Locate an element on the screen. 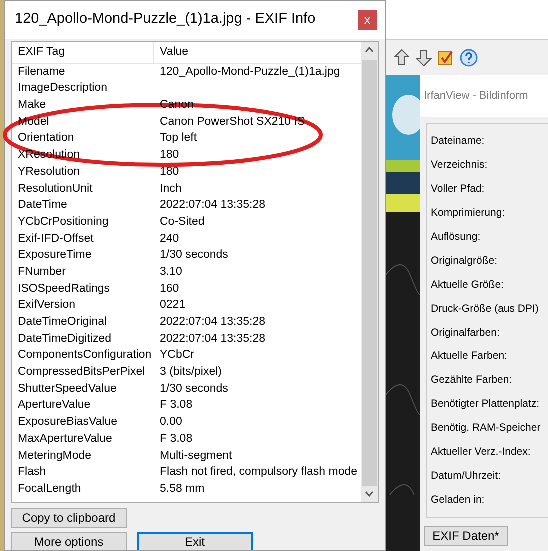  table-cell-text: ShutterSpeedValue is located at coordinates (67, 389).